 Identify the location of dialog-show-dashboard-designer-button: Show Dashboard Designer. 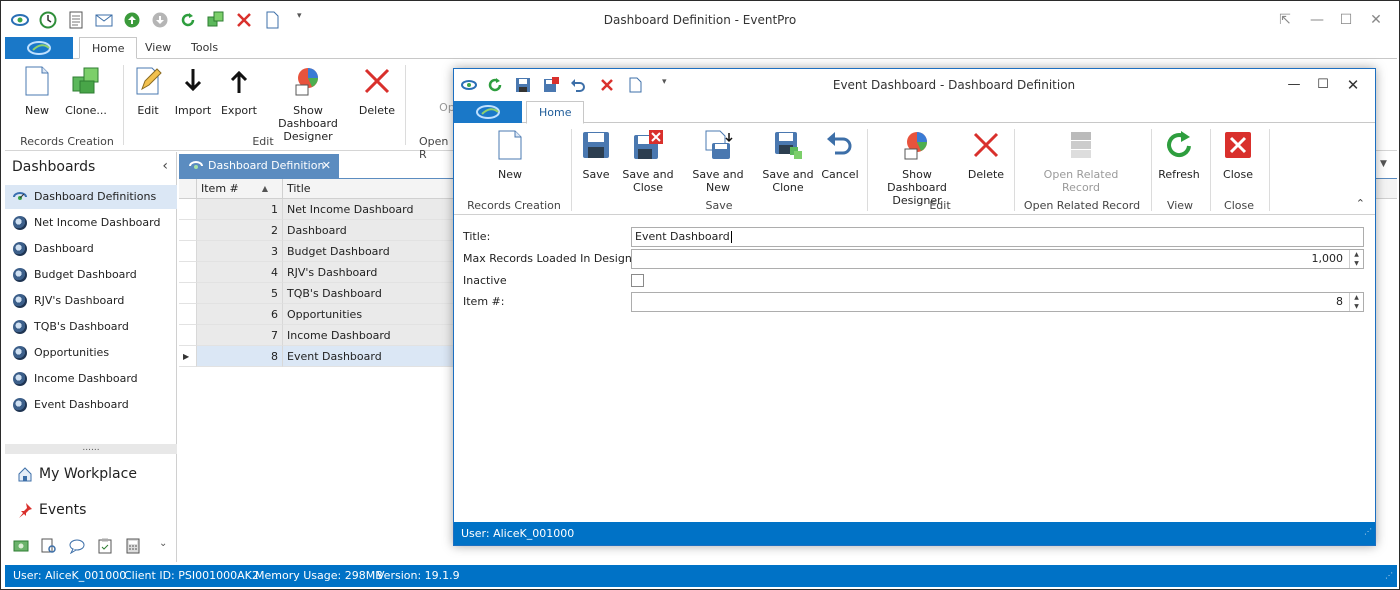
(917, 168).